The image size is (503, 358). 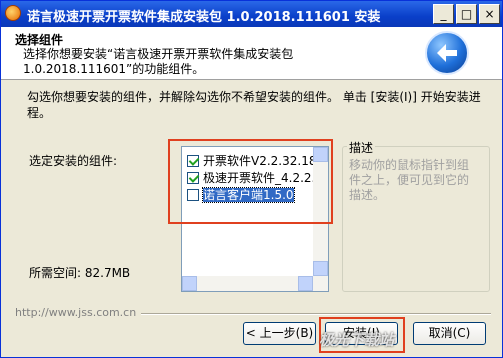 What do you see at coordinates (73, 161) in the screenshot?
I see `select-components-label: 选定安装的组件:` at bounding box center [73, 161].